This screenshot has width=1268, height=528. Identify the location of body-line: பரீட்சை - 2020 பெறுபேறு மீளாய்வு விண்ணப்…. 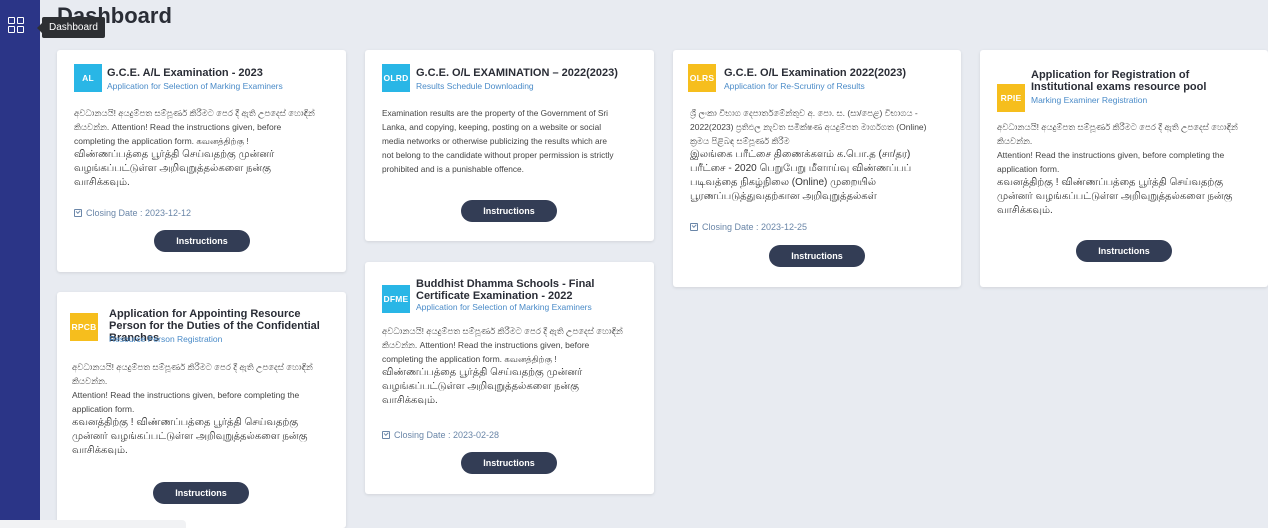
(801, 168).